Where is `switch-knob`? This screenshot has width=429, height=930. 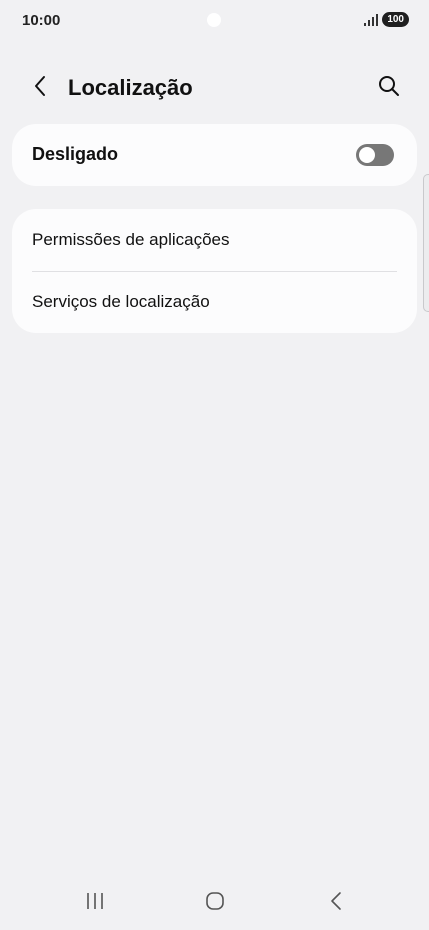
switch-knob is located at coordinates (367, 155).